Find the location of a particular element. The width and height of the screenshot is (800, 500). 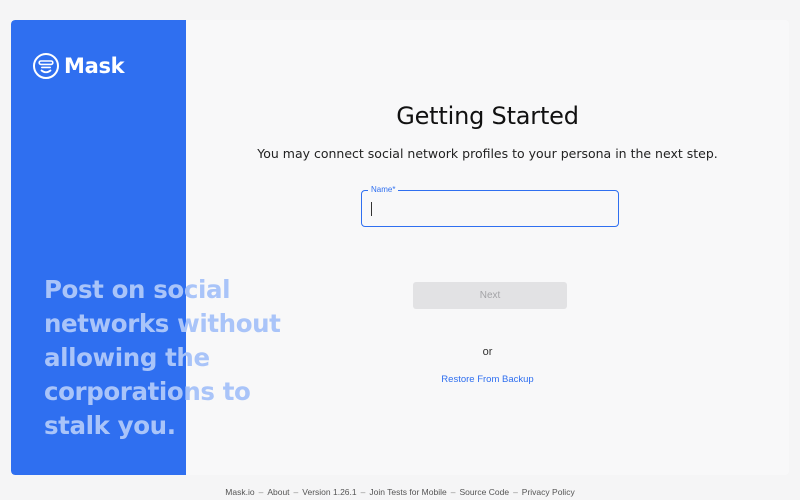

page-title: Getting Started is located at coordinates (487, 116).